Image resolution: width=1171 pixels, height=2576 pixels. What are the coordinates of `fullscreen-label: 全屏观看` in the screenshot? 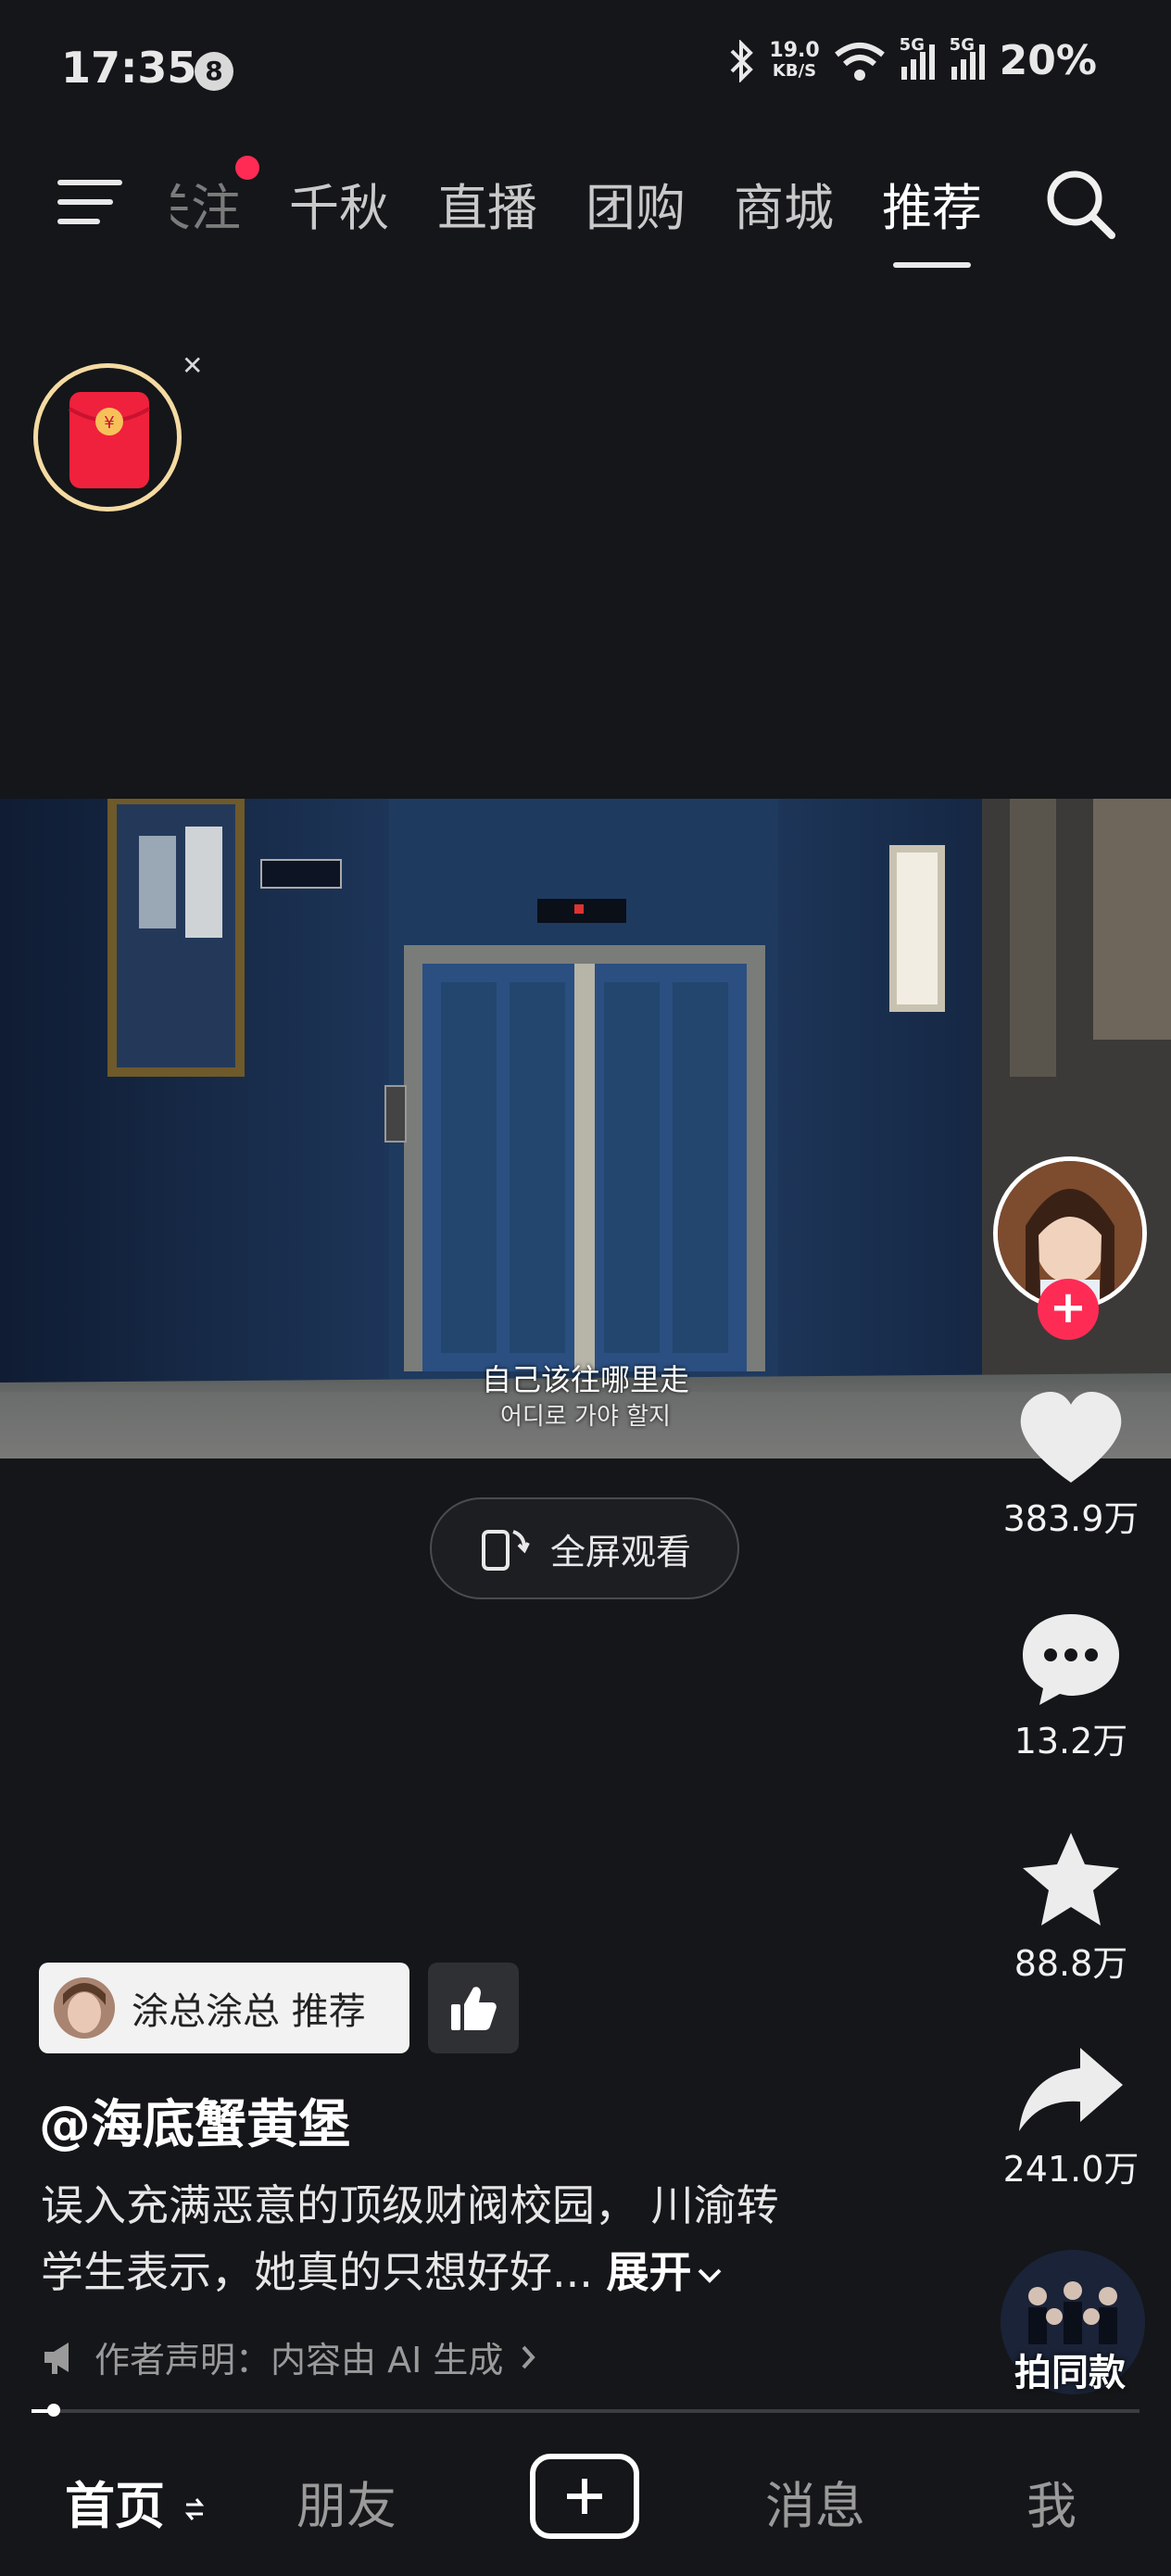 It's located at (620, 1551).